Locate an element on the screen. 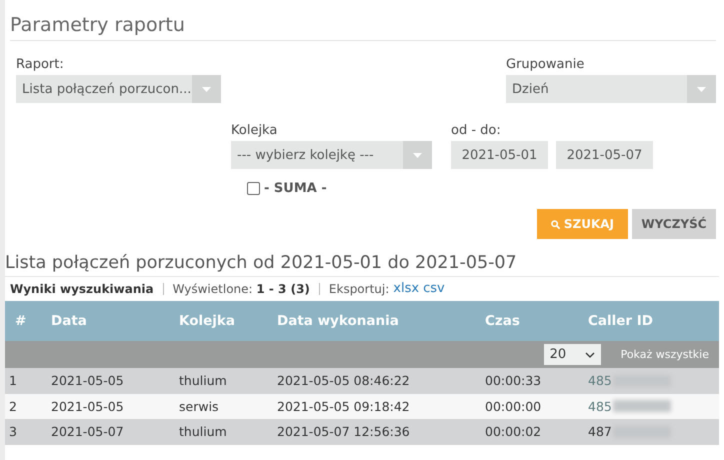 This screenshot has width=724, height=460. page-size-dropdown: 20 is located at coordinates (572, 354).